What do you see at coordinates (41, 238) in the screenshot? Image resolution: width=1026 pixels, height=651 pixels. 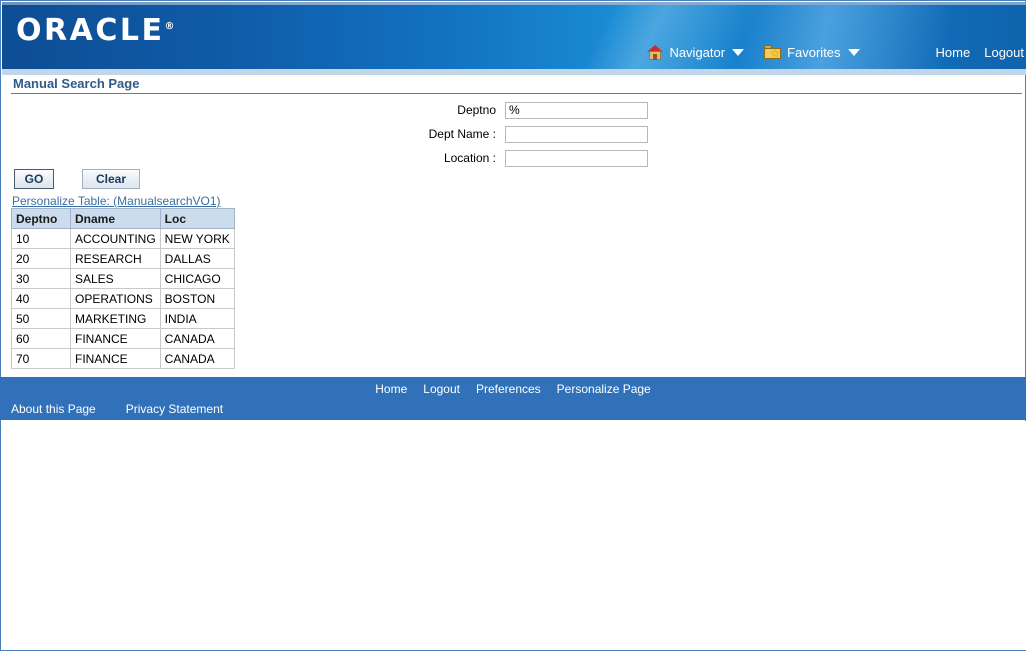 I see `cell-deptno: 10` at bounding box center [41, 238].